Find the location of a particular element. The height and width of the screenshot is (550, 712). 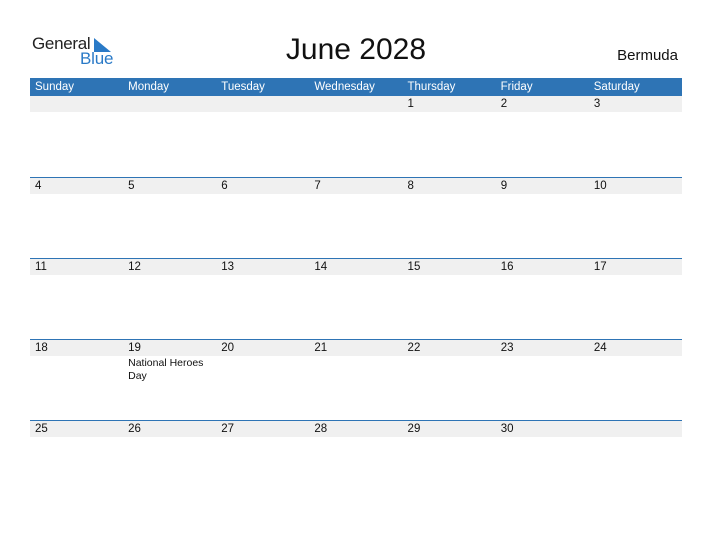

day-number: 10 is located at coordinates (600, 186).